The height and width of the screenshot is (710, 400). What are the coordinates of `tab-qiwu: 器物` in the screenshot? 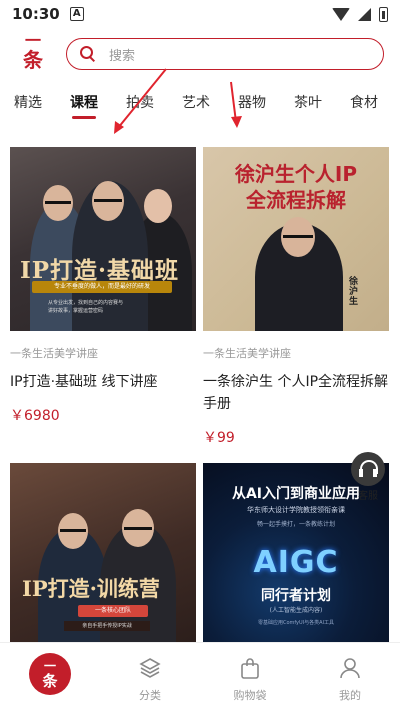 It's located at (252, 102).